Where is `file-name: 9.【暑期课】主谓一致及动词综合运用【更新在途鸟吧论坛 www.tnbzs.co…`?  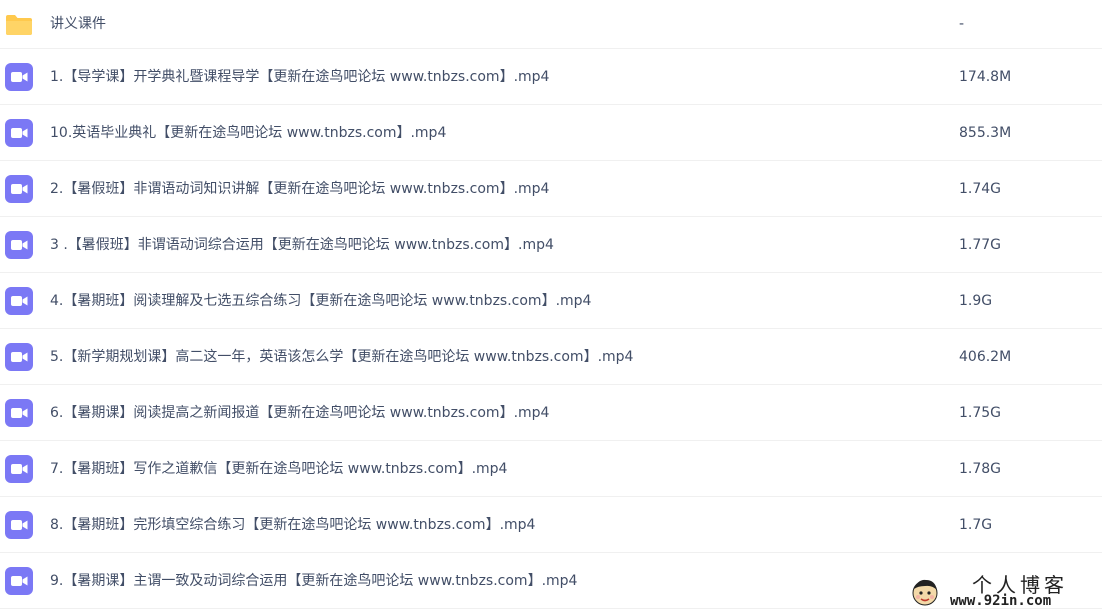 file-name: 9.【暑期课】主谓一致及动词综合运用【更新在途鸟吧论坛 www.tnbzs.co… is located at coordinates (313, 581).